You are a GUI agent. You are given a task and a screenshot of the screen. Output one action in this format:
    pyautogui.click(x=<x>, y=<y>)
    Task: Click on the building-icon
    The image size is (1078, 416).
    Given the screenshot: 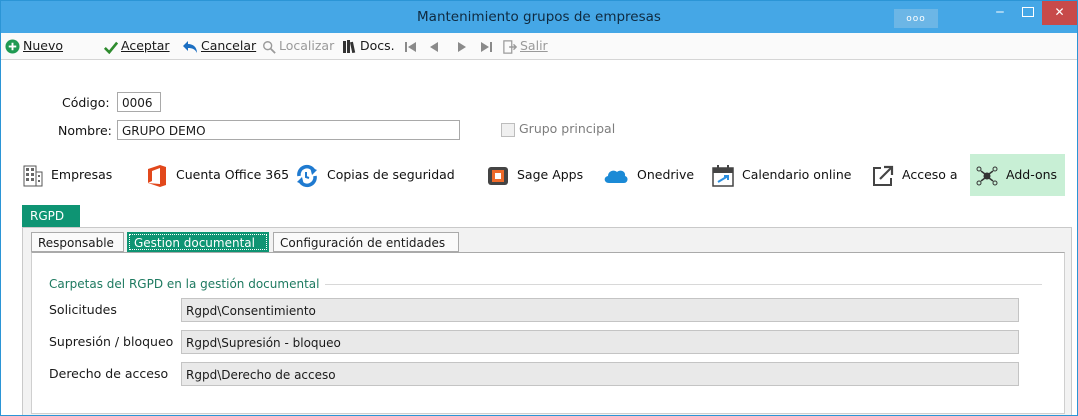 What is the action you would take?
    pyautogui.click(x=33, y=175)
    